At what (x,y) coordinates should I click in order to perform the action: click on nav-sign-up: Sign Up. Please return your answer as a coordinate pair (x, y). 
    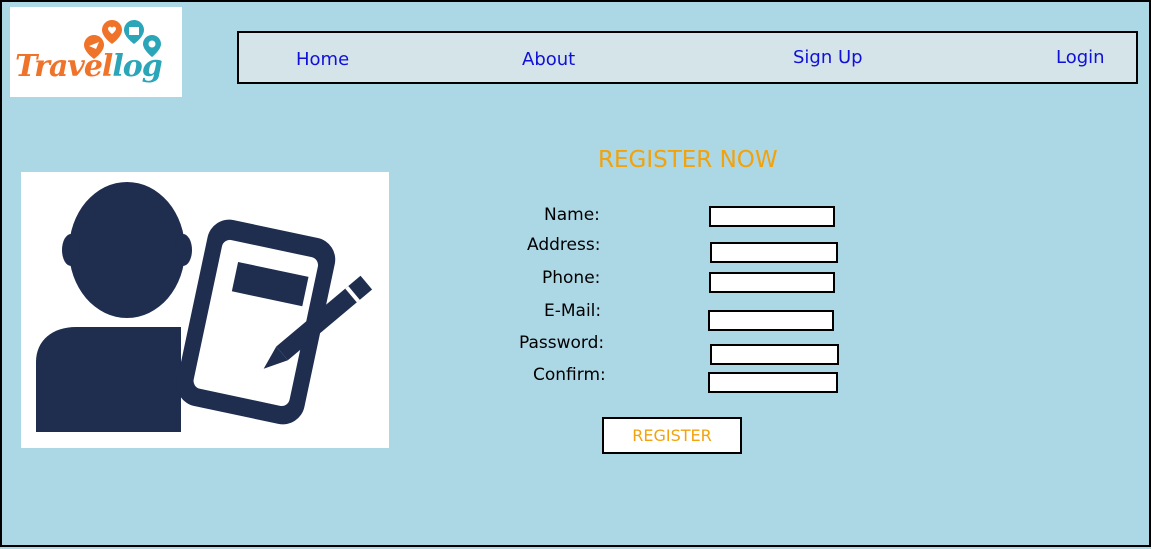
    Looking at the image, I should click on (828, 57).